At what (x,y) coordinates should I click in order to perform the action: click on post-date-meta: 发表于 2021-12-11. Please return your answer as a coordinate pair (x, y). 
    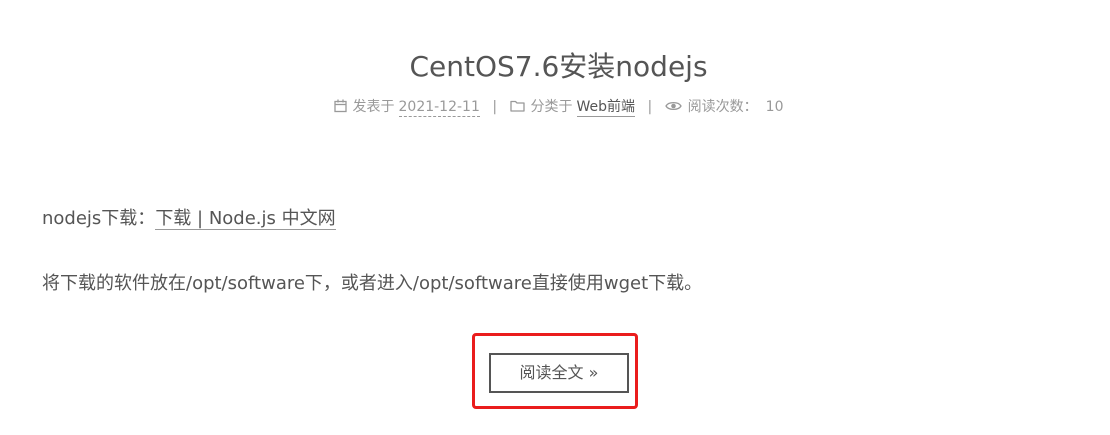
    Looking at the image, I should click on (406, 107).